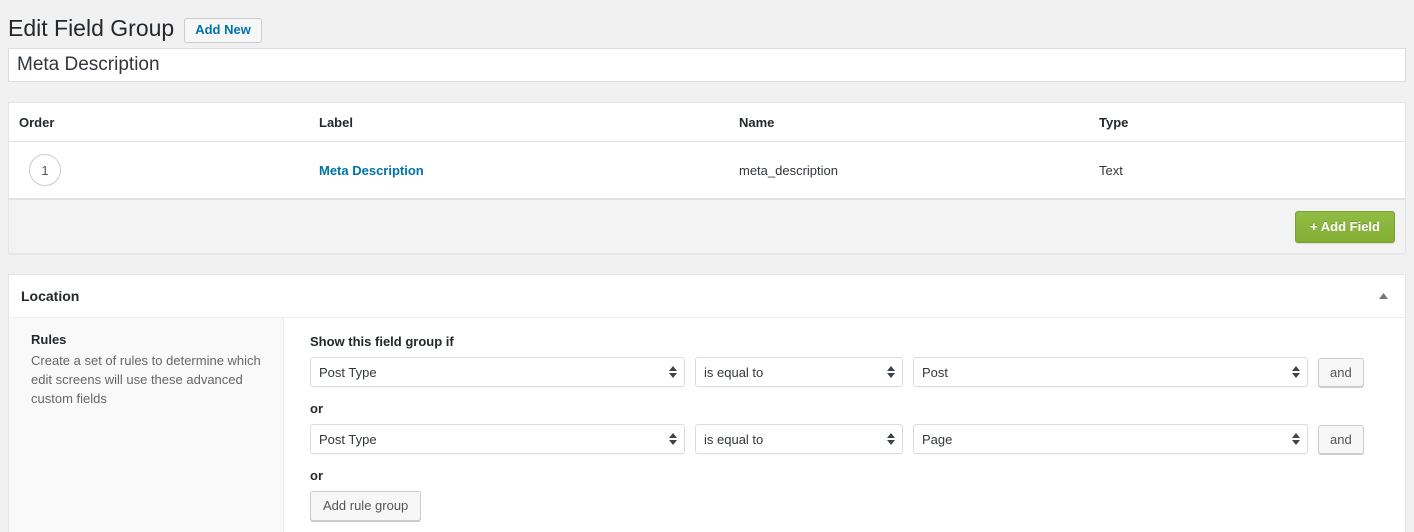 Image resolution: width=1414 pixels, height=532 pixels. Describe the element at coordinates (159, 122) in the screenshot. I see `column-header-order: Order` at that location.